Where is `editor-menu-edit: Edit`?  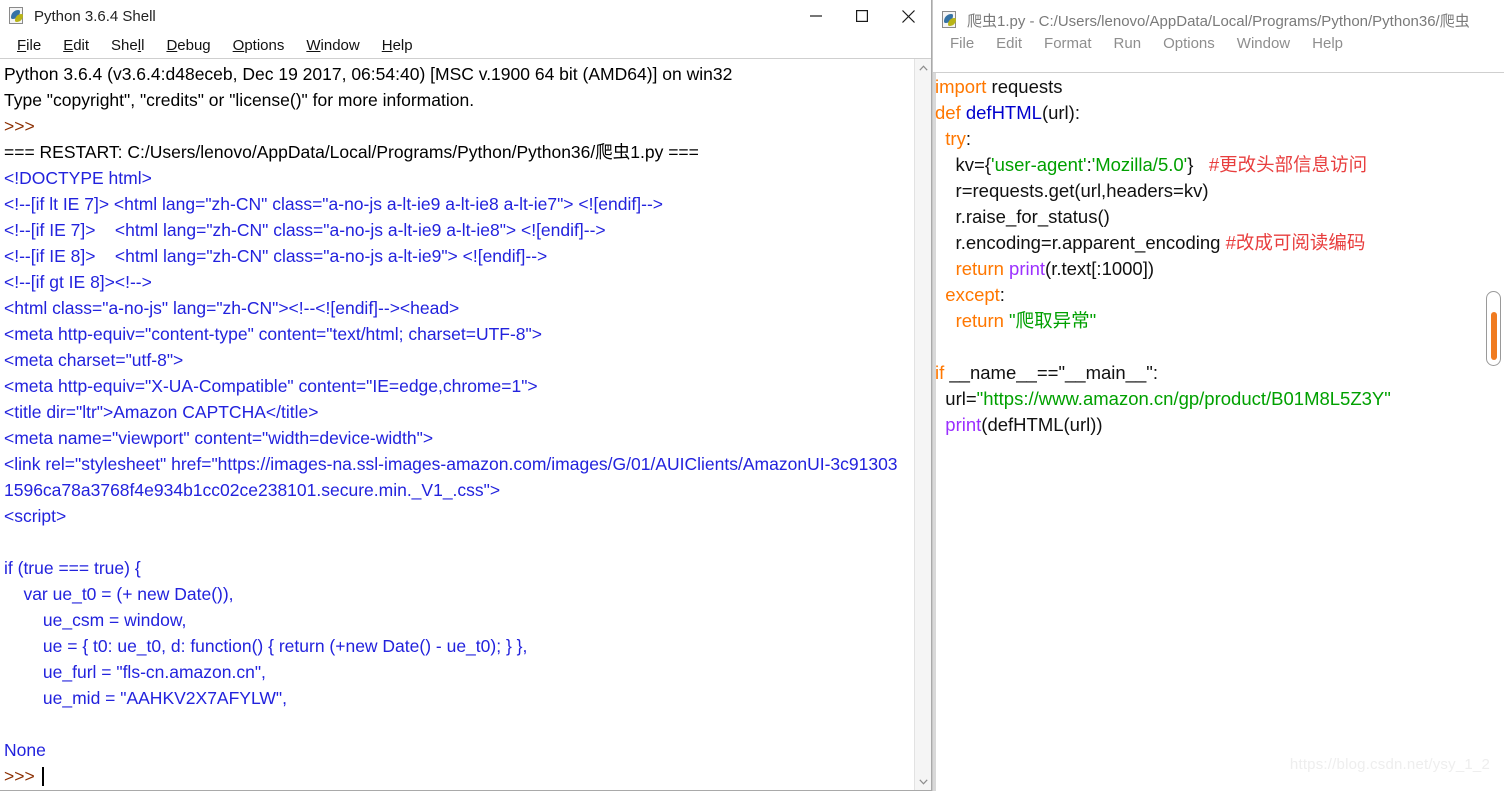
editor-menu-edit: Edit is located at coordinates (1009, 43).